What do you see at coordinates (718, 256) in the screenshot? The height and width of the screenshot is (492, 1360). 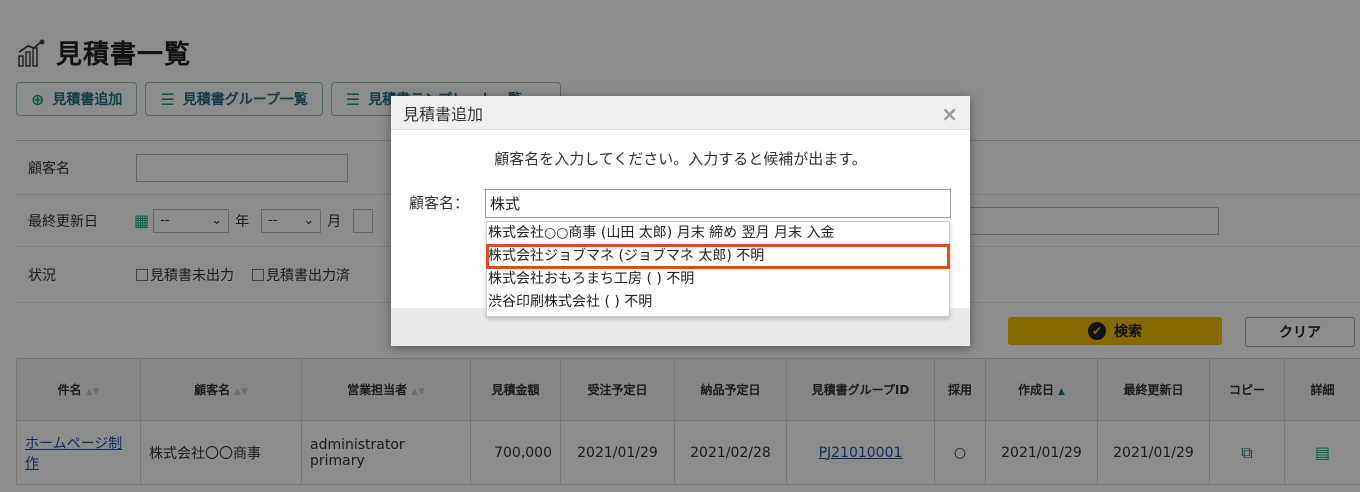 I see `autocomplete-item-highlighted: 株式会社ジョブマネ (ジョブマネ 太郎) 不明` at bounding box center [718, 256].